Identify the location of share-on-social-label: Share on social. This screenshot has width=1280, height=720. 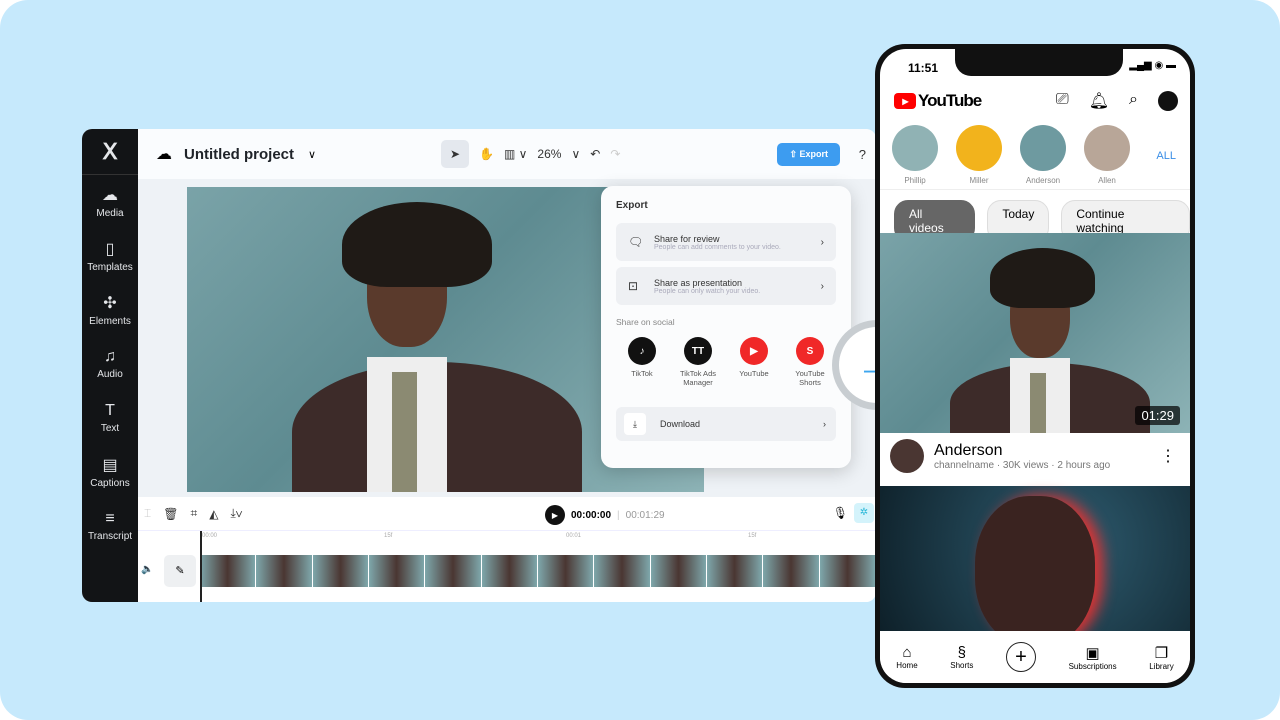
(645, 322).